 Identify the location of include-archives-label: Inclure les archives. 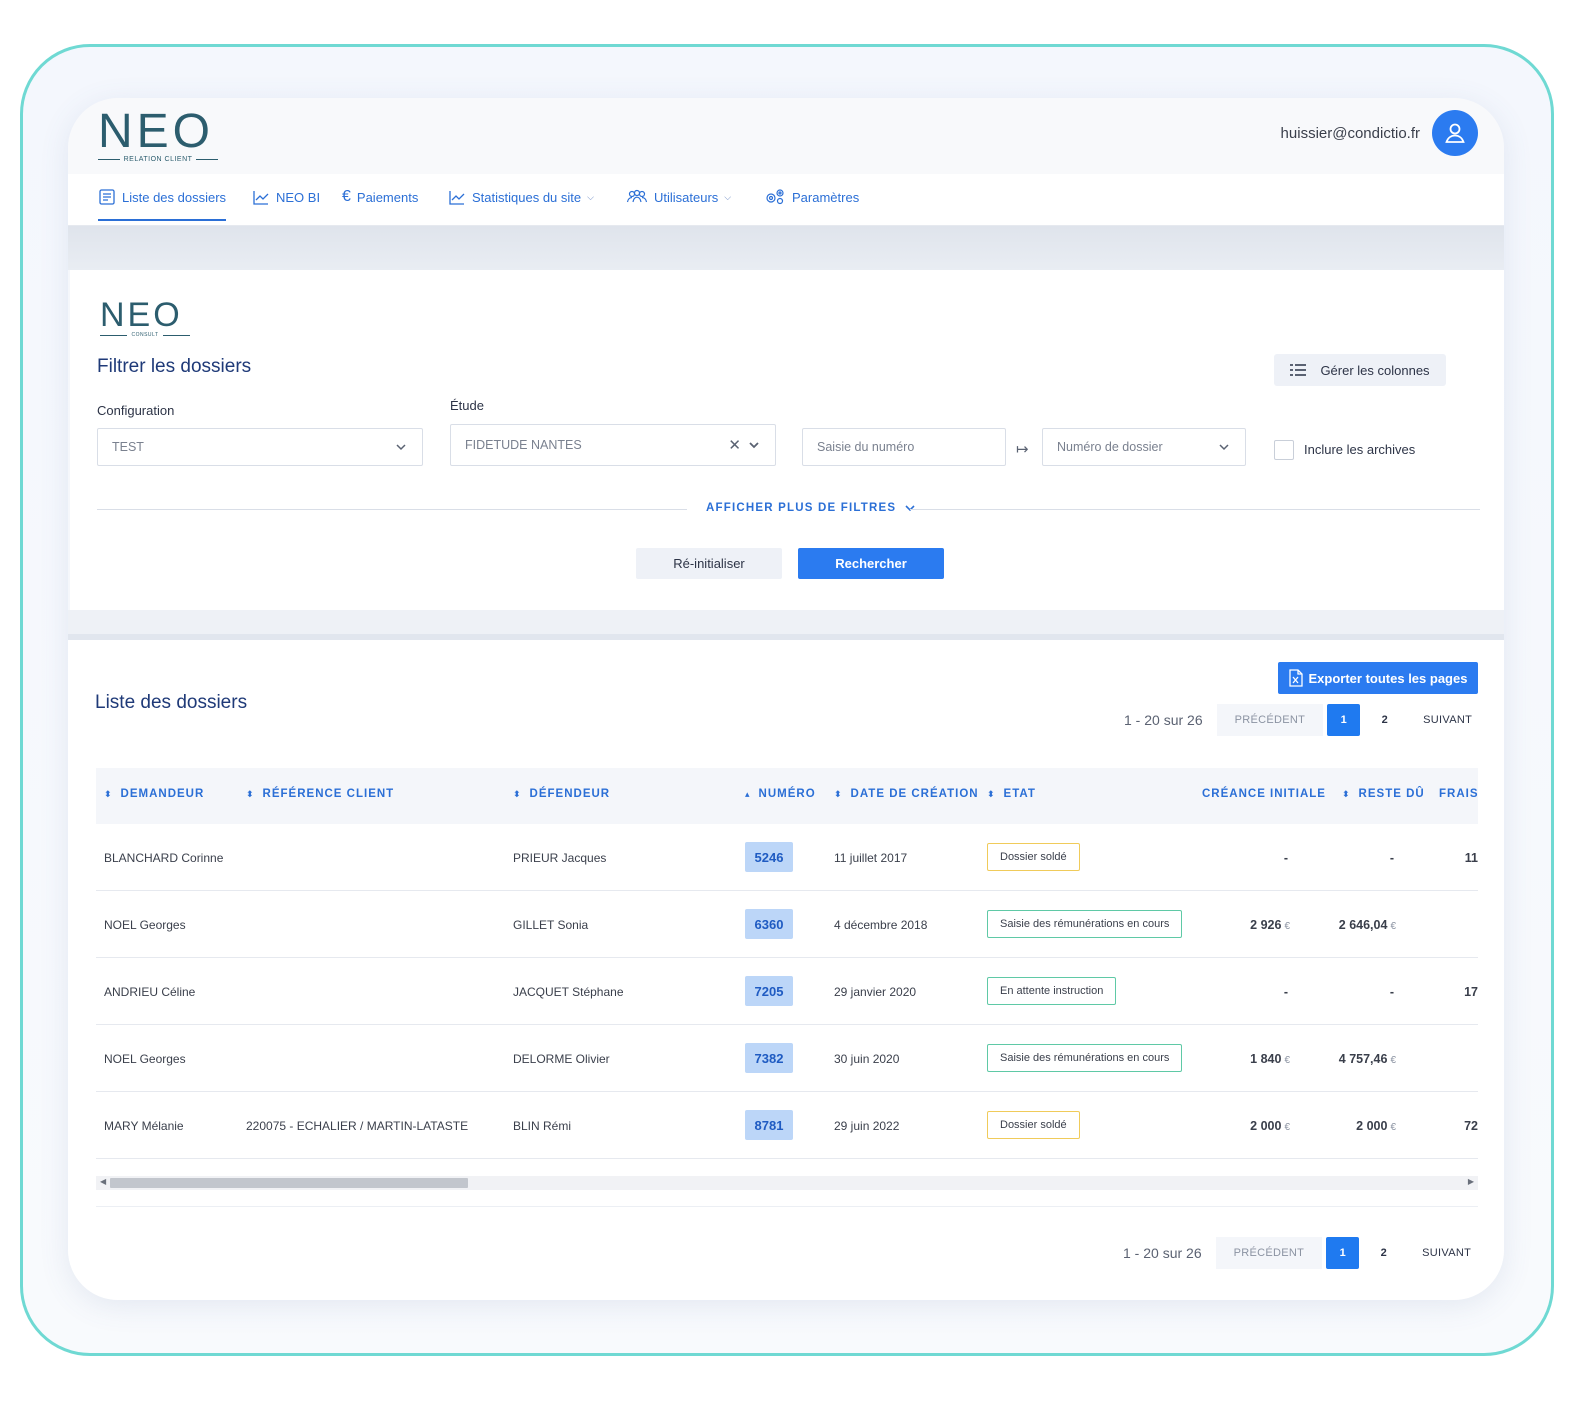
(1360, 449).